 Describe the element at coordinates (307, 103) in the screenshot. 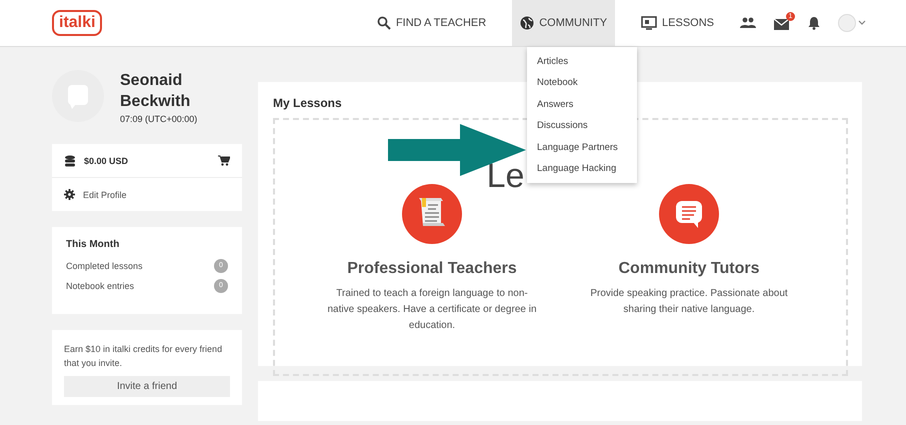

I see `section-title: My Lessons` at that location.